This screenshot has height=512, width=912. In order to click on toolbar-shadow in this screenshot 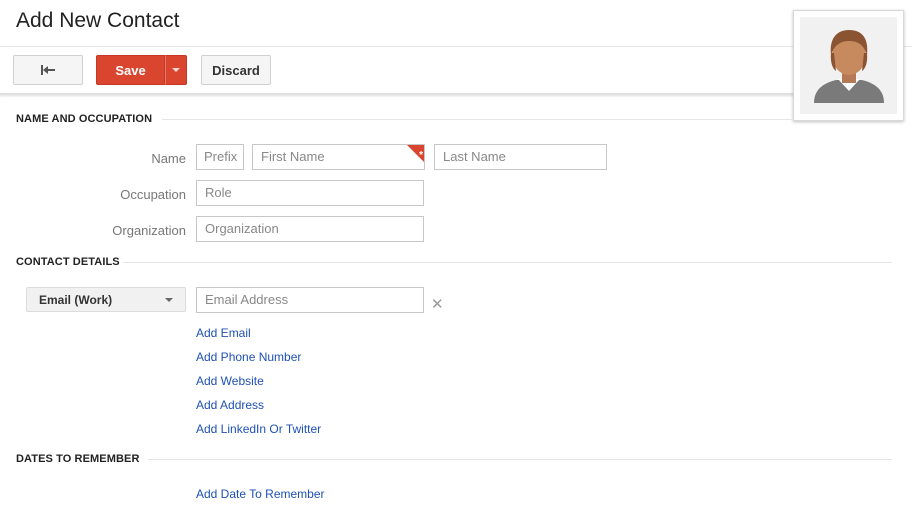, I will do `click(400, 94)`.